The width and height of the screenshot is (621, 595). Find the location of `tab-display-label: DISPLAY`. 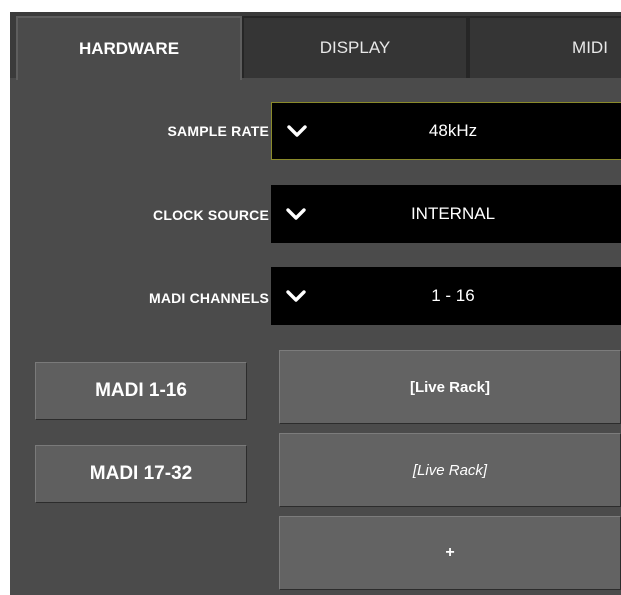

tab-display-label: DISPLAY is located at coordinates (355, 47).